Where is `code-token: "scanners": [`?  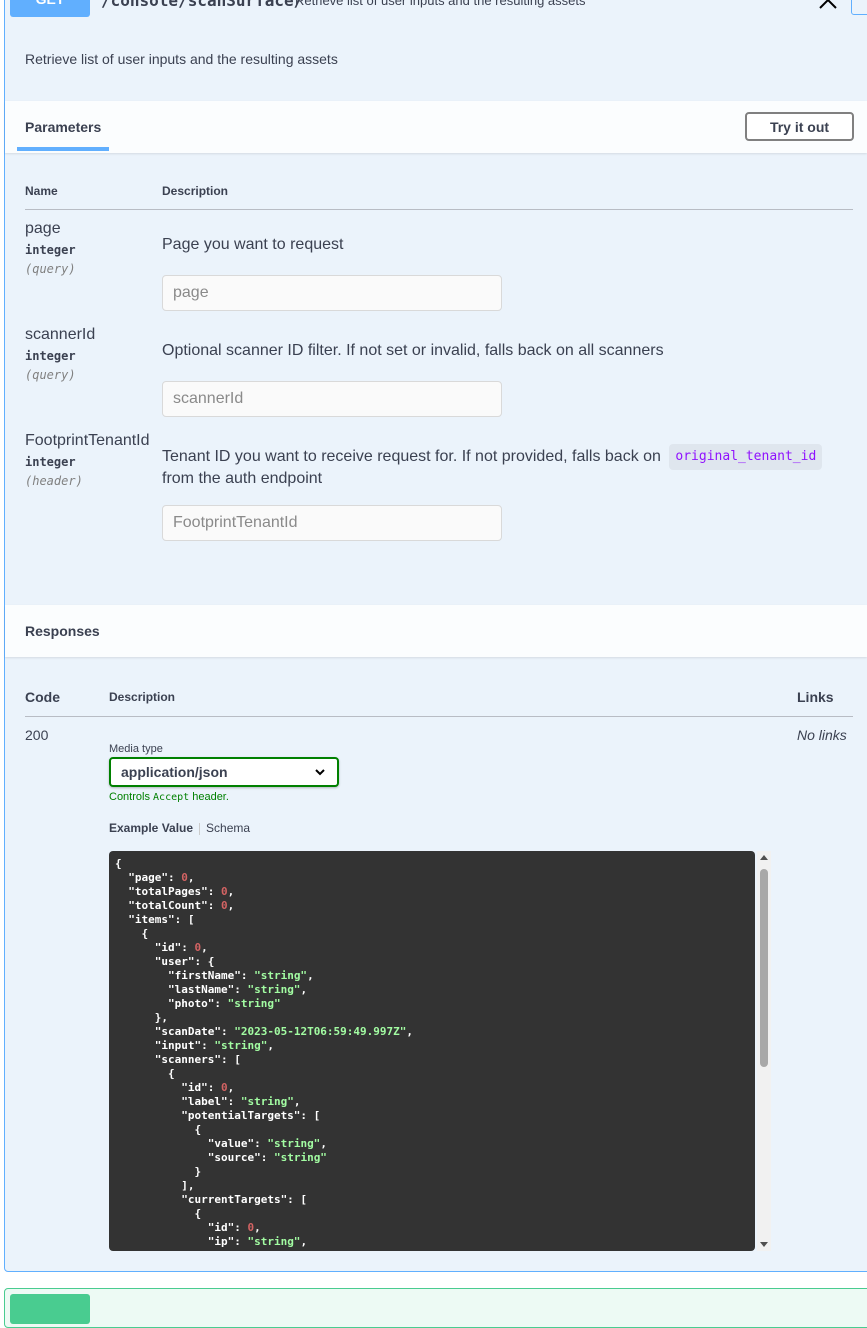
code-token: "scanners": [ is located at coordinates (178, 1059).